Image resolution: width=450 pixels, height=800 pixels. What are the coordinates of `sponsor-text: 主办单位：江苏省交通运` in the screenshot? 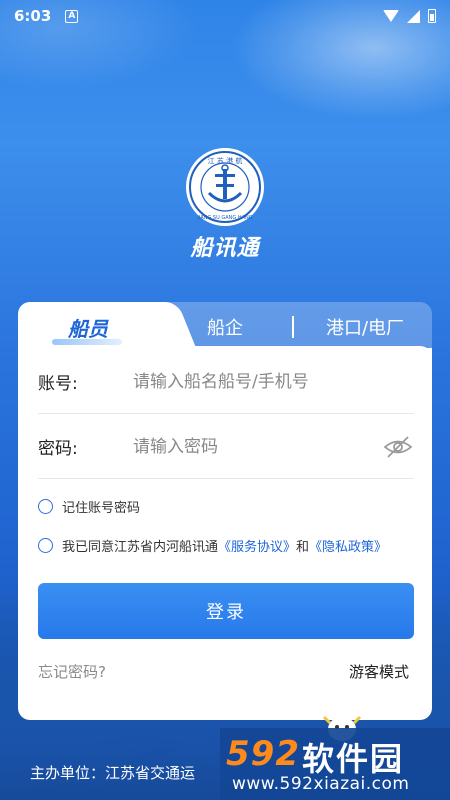 It's located at (113, 773).